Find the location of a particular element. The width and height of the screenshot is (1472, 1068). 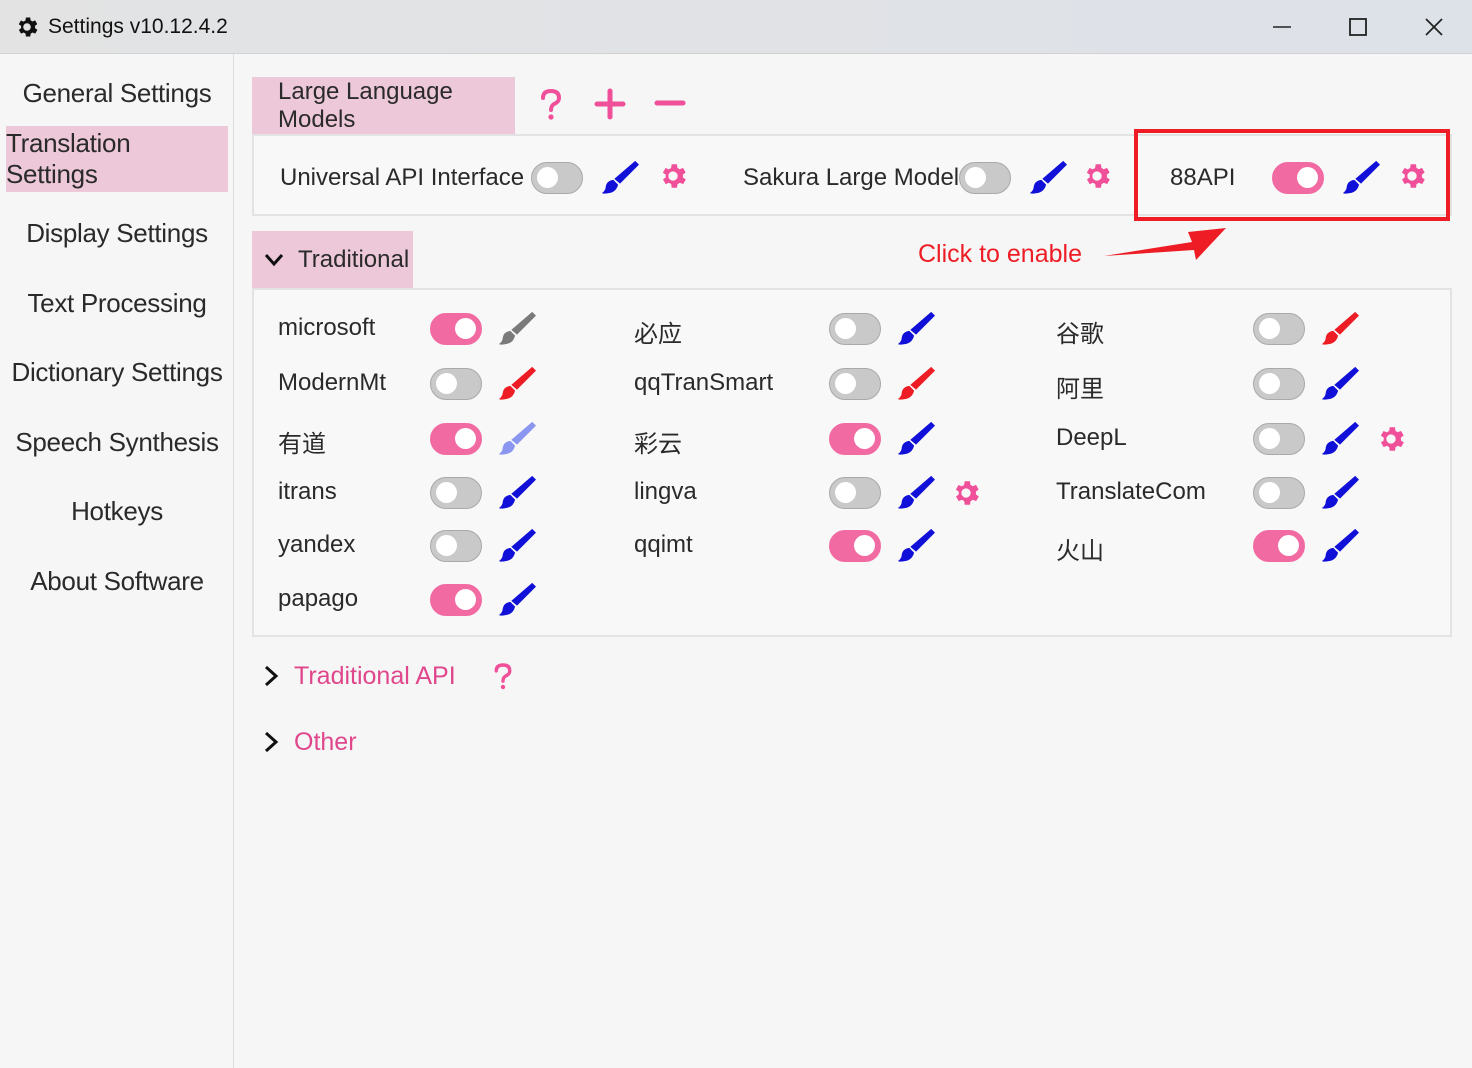

provider-label-item-1: 必应 is located at coordinates (658, 334).